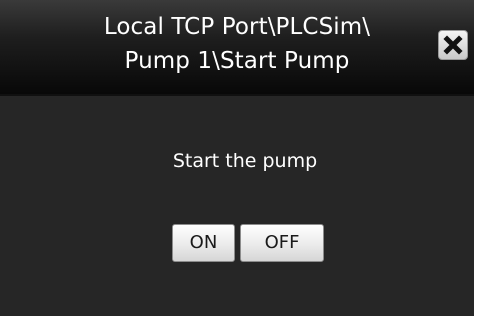 This screenshot has height=316, width=481. What do you see at coordinates (282, 243) in the screenshot?
I see `off-button: OFF` at bounding box center [282, 243].